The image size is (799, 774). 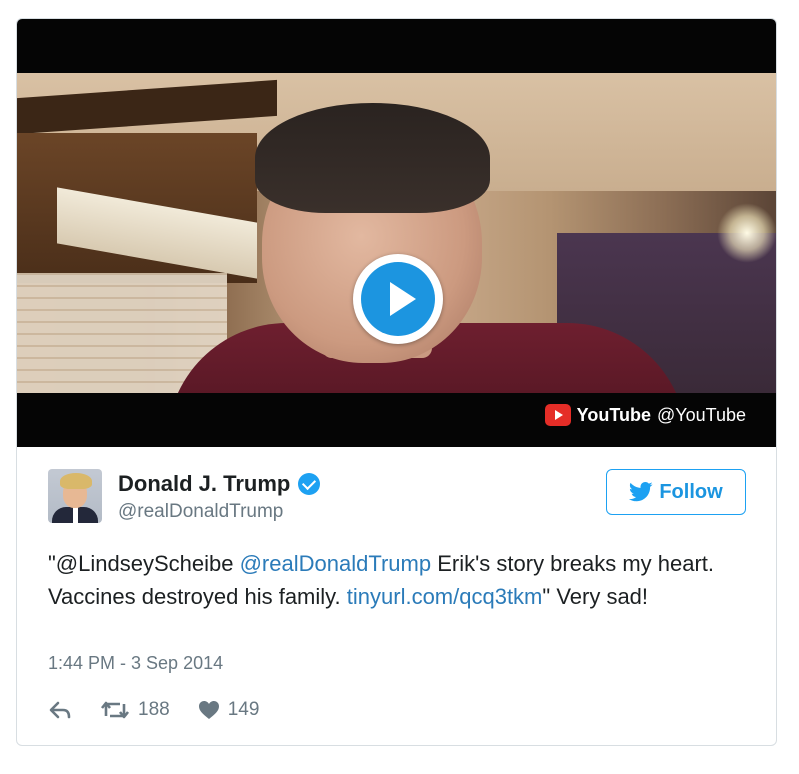 What do you see at coordinates (641, 492) in the screenshot?
I see `twitter-bird-icon` at bounding box center [641, 492].